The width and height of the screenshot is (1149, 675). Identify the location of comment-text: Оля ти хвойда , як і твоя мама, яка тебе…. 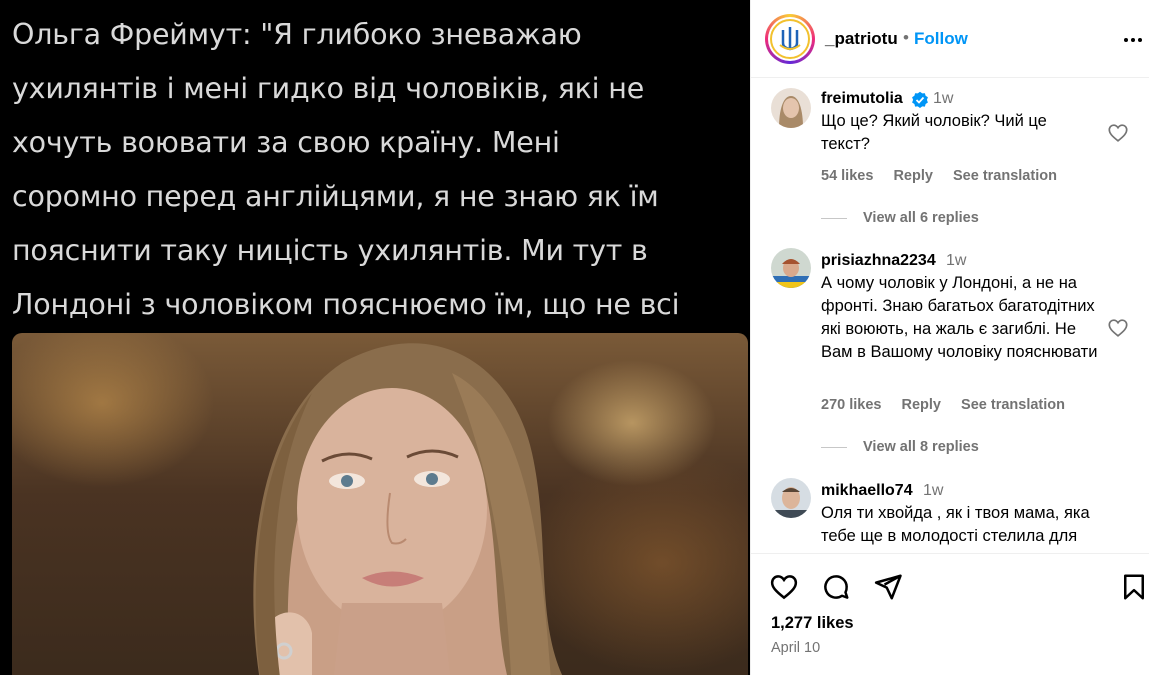
(955, 524).